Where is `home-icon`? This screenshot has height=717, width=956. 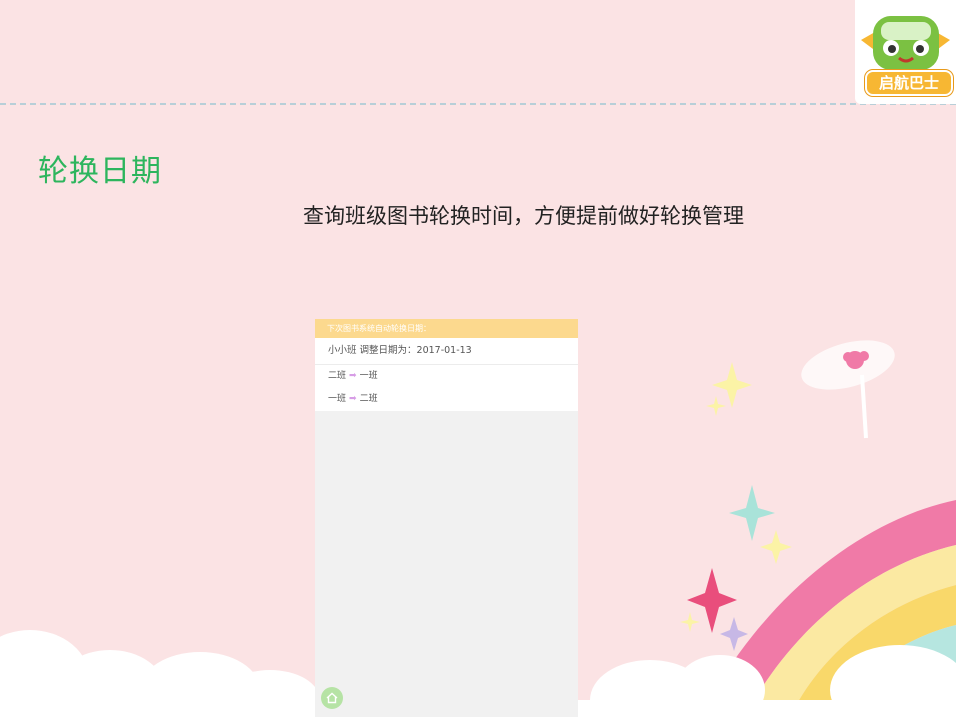 home-icon is located at coordinates (332, 698).